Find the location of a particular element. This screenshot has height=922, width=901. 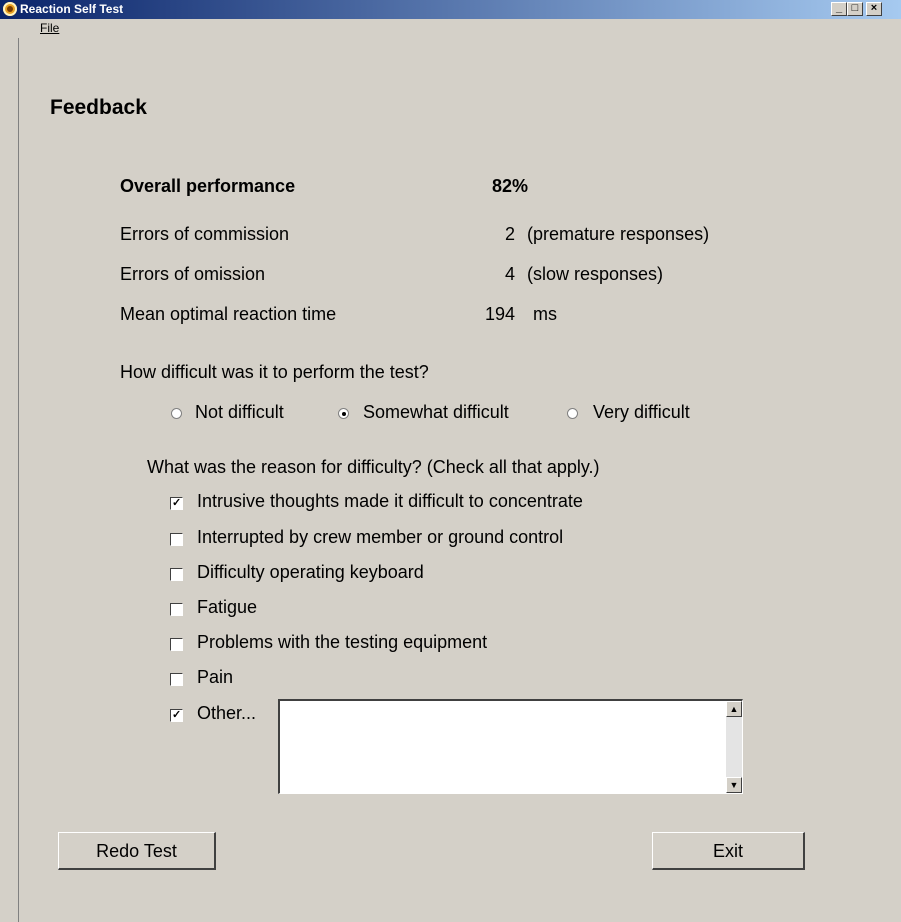

checkbox-fatigue is located at coordinates (176, 609).